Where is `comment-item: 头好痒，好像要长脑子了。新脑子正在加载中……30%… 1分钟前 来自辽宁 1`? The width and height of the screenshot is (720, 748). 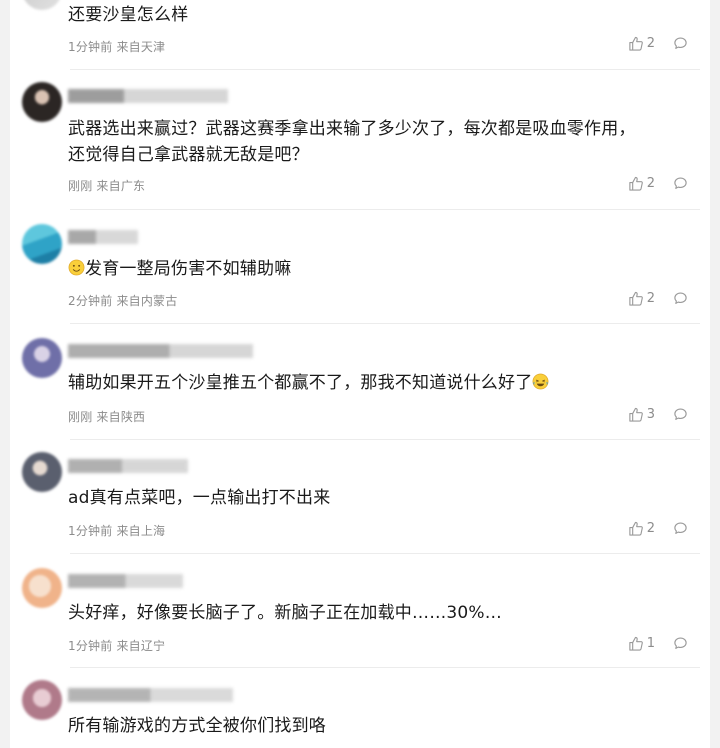
comment-item: 头好痒，好像要长脑子了。新脑子正在加载中……30%… 1分钟前 来自辽宁 1 is located at coordinates (360, 611).